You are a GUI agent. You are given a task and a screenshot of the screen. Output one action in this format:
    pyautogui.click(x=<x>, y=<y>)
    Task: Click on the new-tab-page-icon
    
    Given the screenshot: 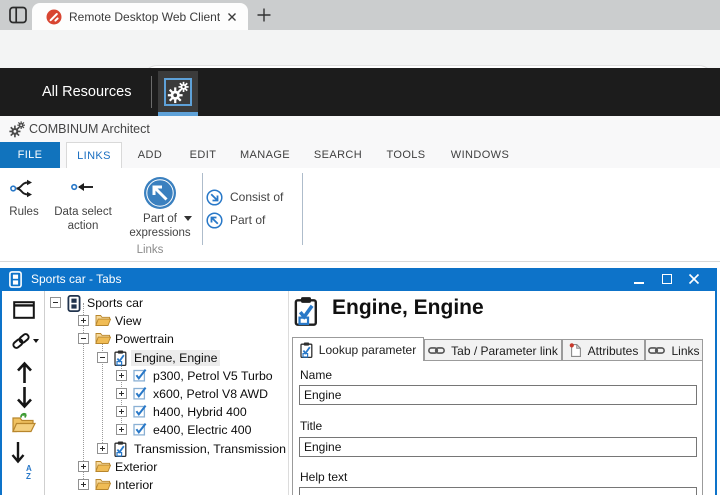 What is the action you would take?
    pyautogui.click(x=24, y=310)
    